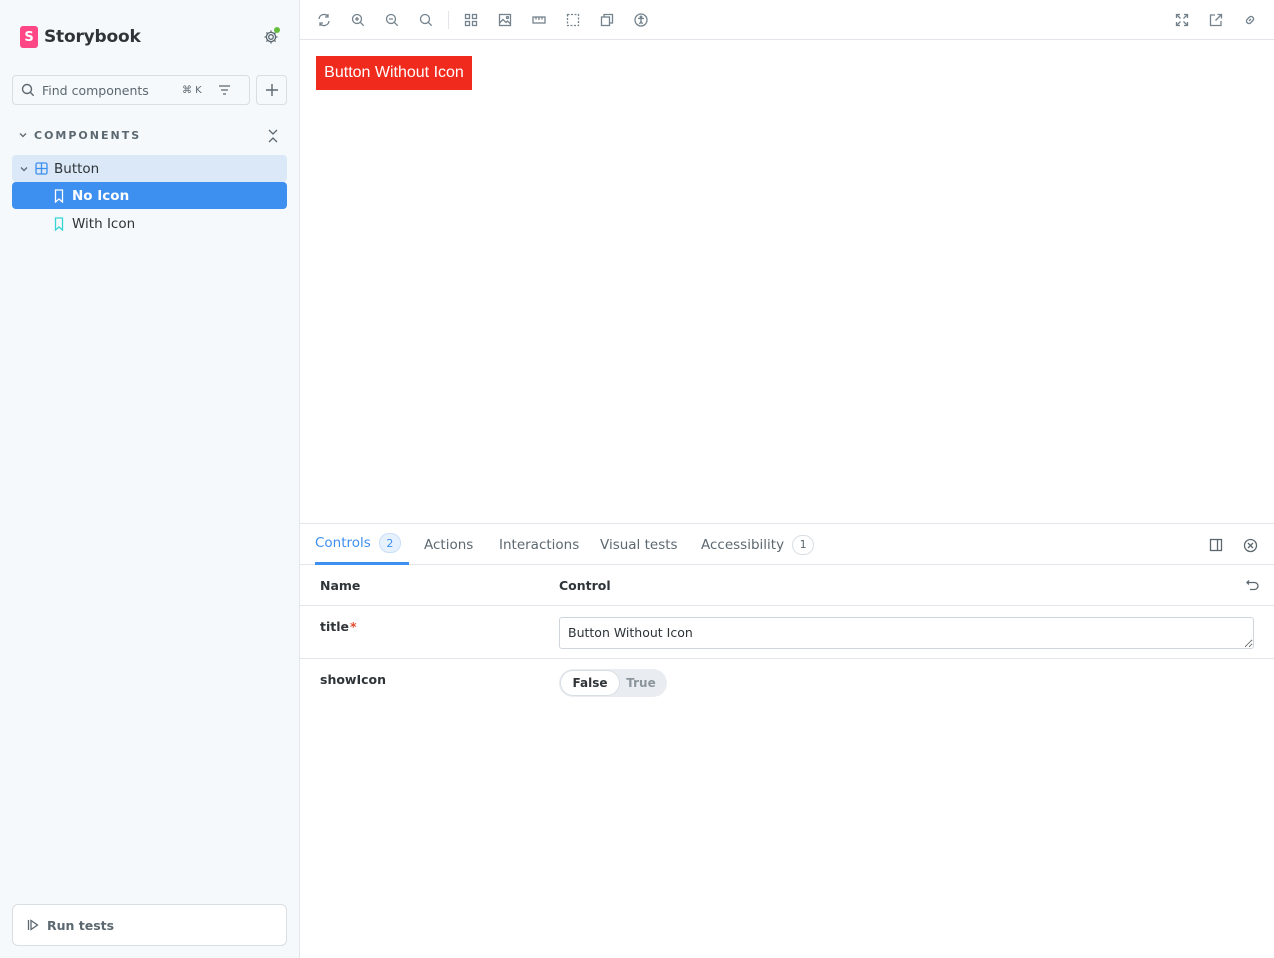 The image size is (1274, 958). What do you see at coordinates (394, 73) in the screenshot?
I see `preview-button: Button Without Icon` at bounding box center [394, 73].